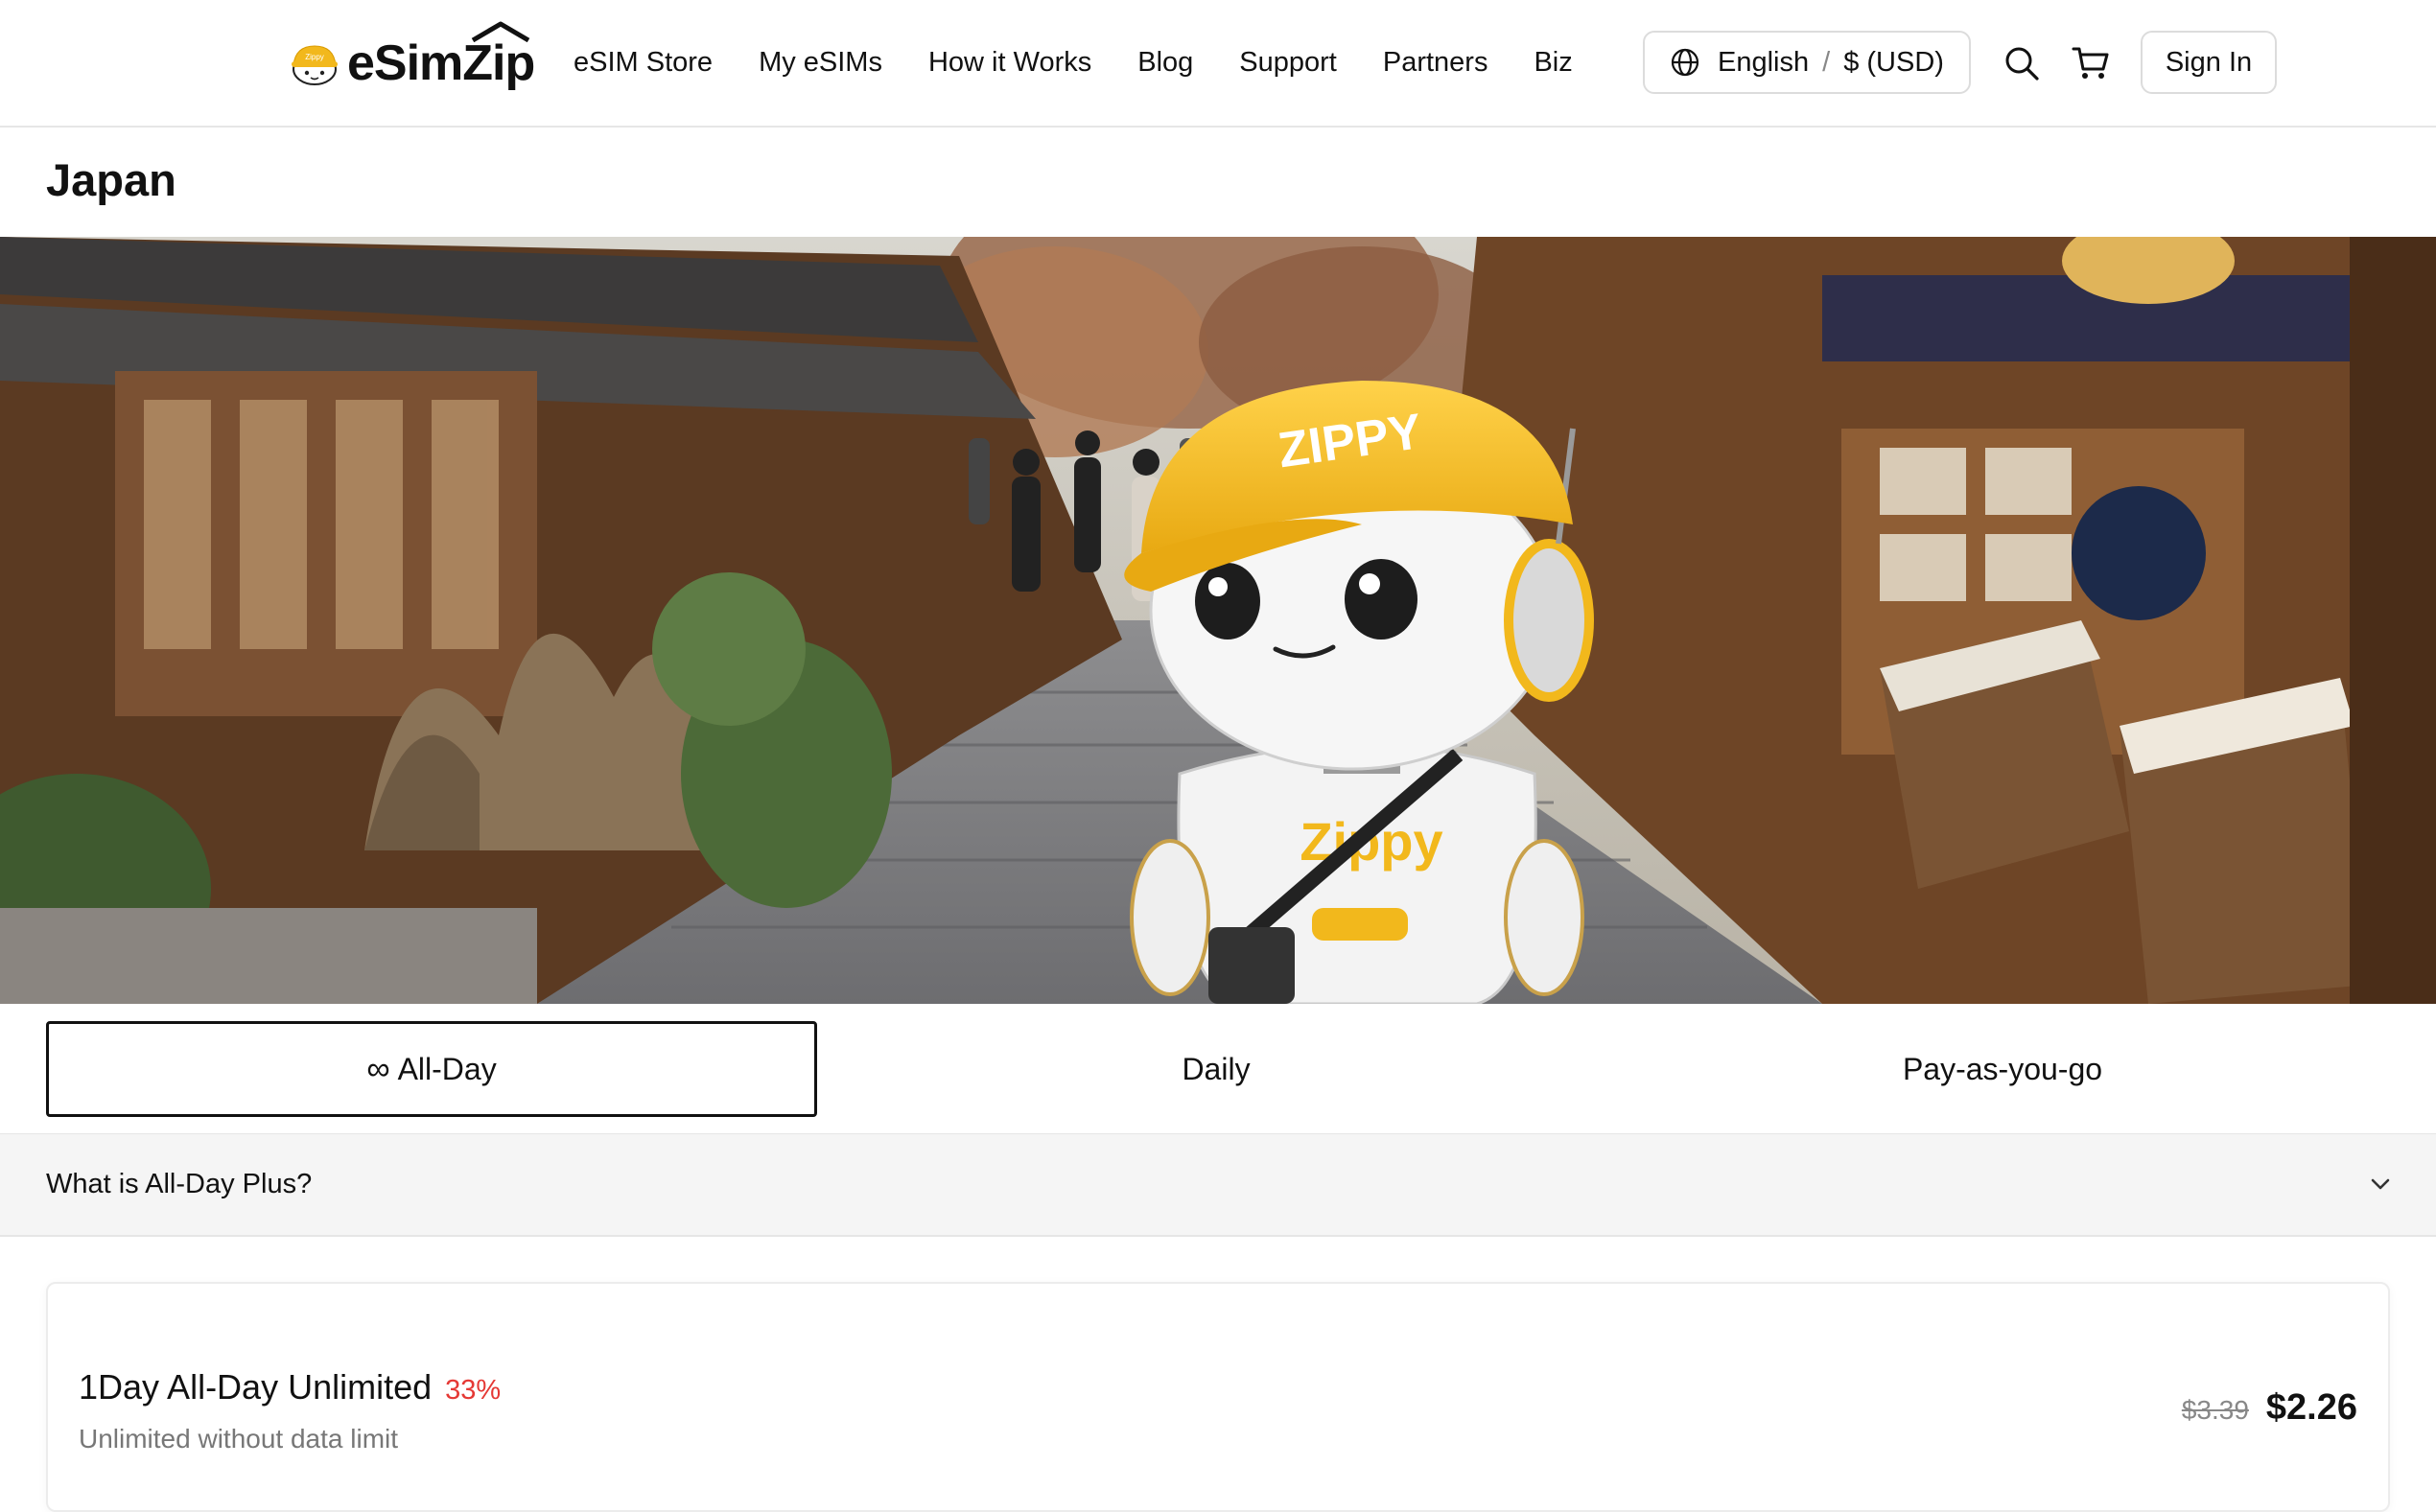 The image size is (2436, 1512). I want to click on nav-esim-store: eSIM Store, so click(643, 63).